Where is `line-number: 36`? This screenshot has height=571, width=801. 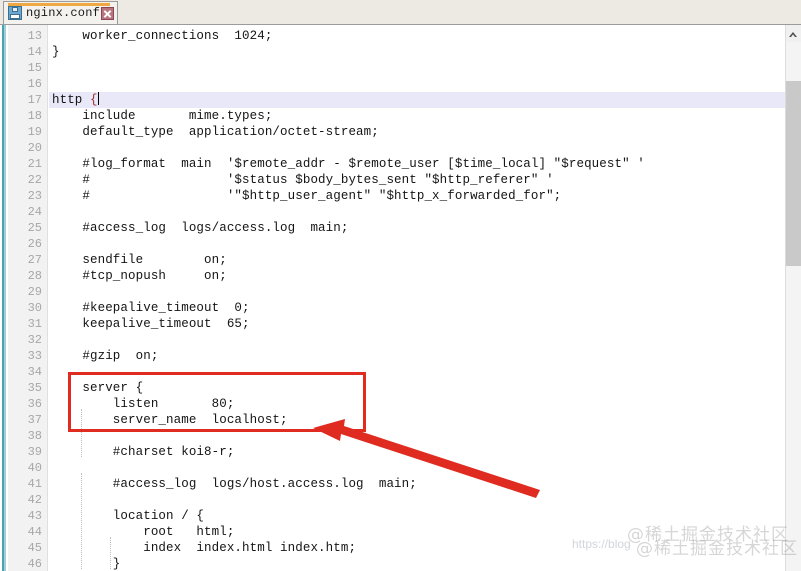 line-number: 36 is located at coordinates (34, 404).